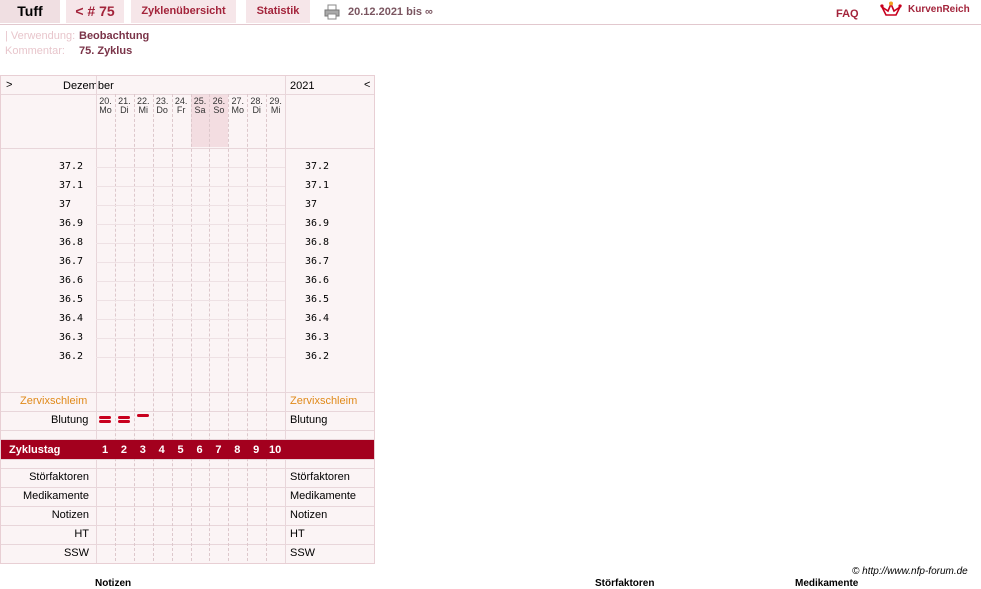 The height and width of the screenshot is (589, 981). I want to click on temp-label-right: 36.7, so click(317, 261).